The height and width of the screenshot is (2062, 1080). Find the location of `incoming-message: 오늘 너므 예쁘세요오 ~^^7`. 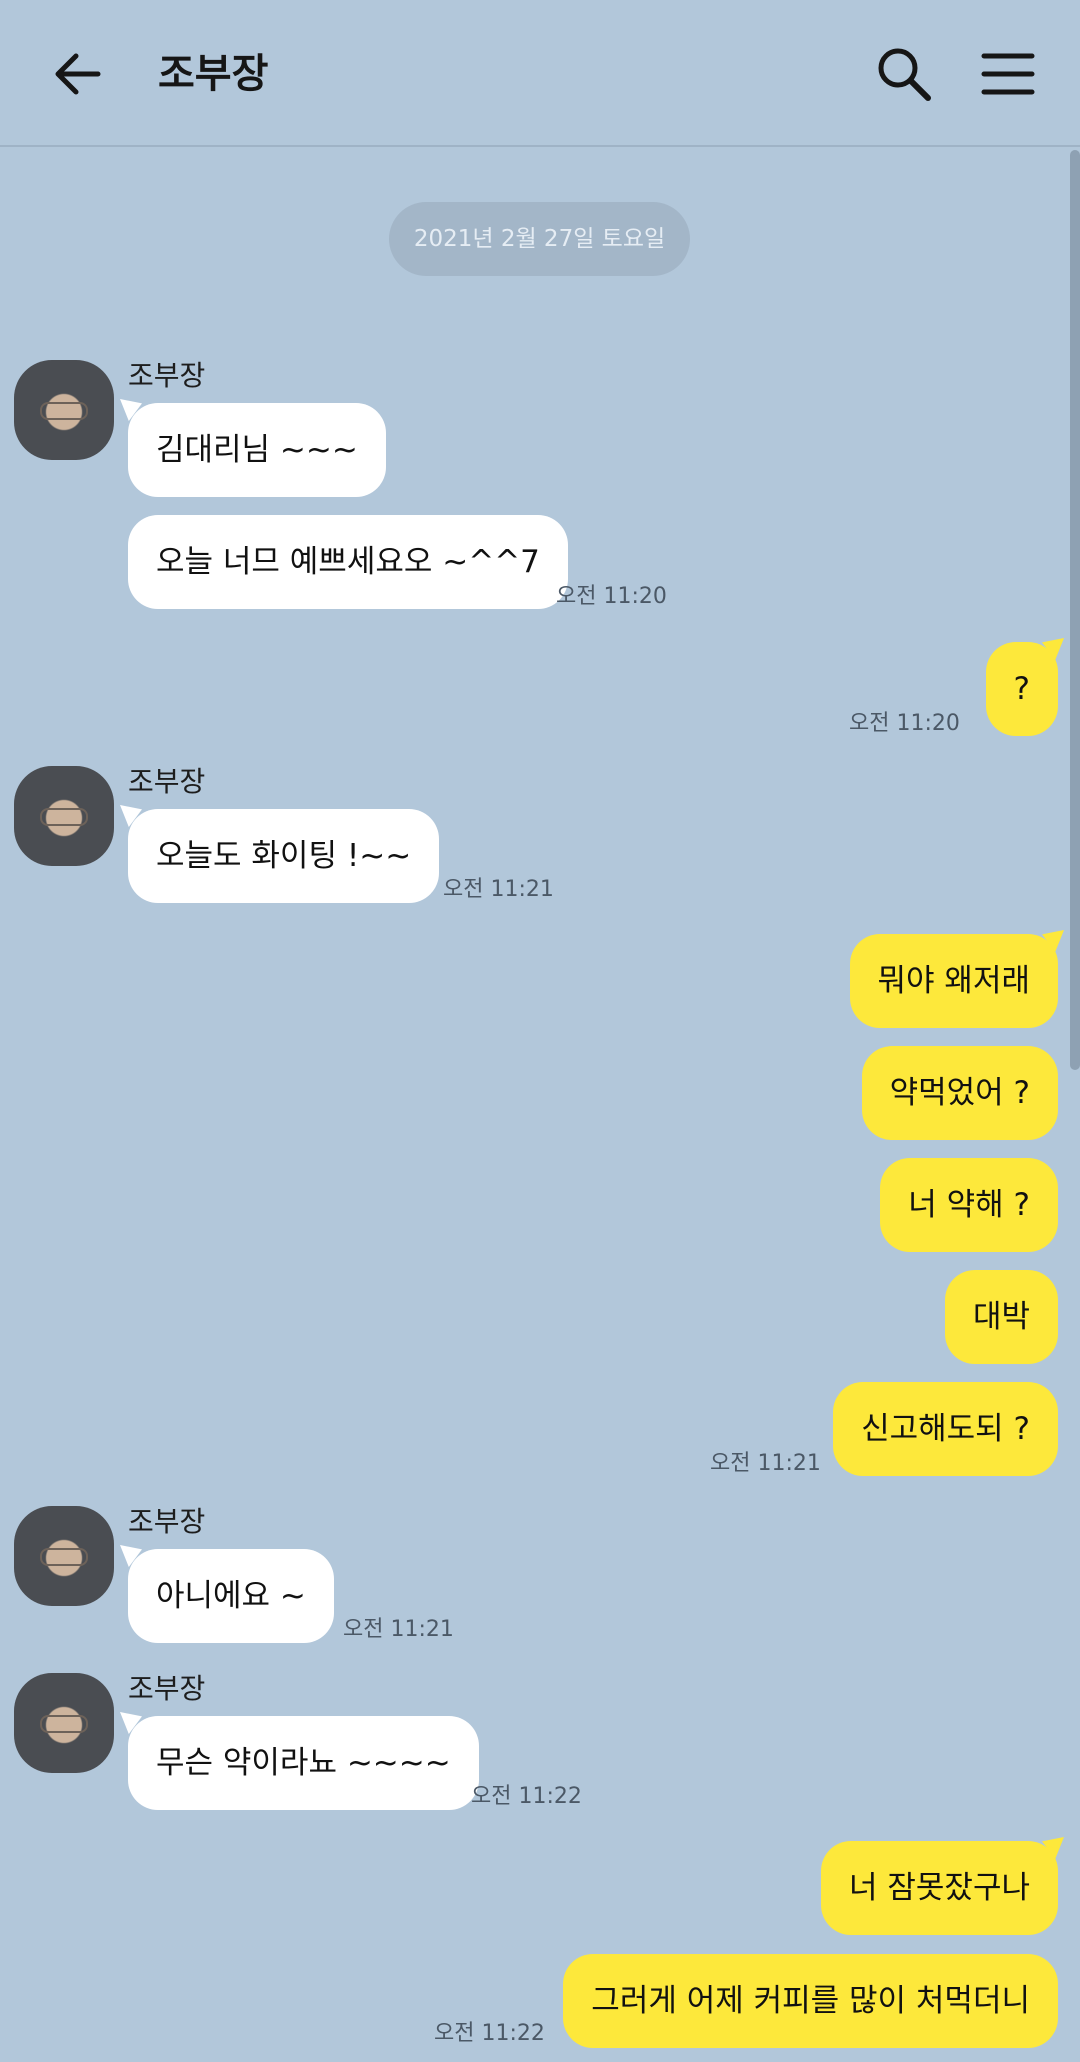

incoming-message: 오늘 너므 예쁘세요오 ~^^7 is located at coordinates (348, 562).